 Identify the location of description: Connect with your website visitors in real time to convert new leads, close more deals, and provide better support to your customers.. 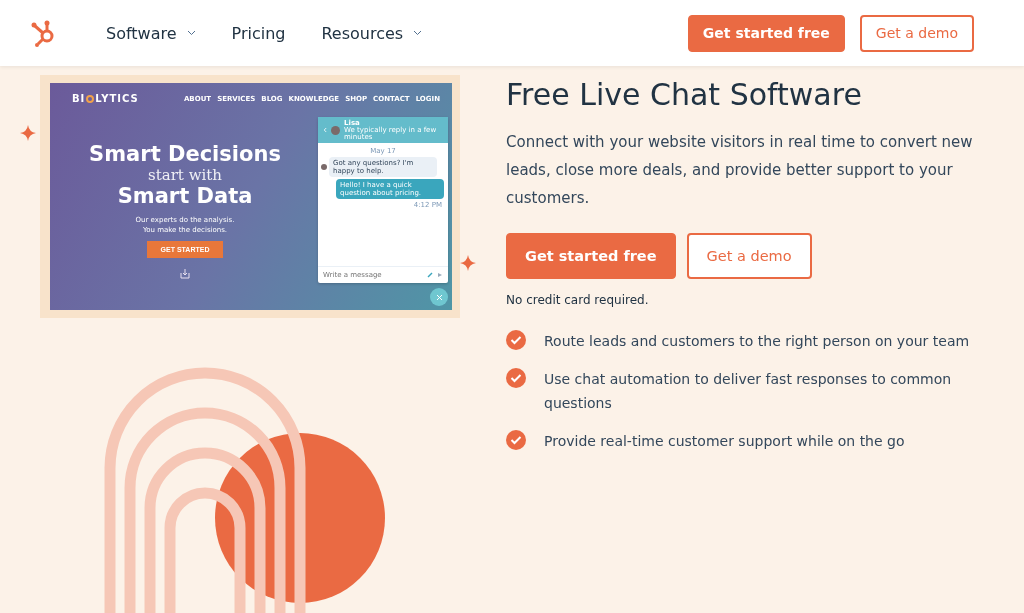
(740, 170).